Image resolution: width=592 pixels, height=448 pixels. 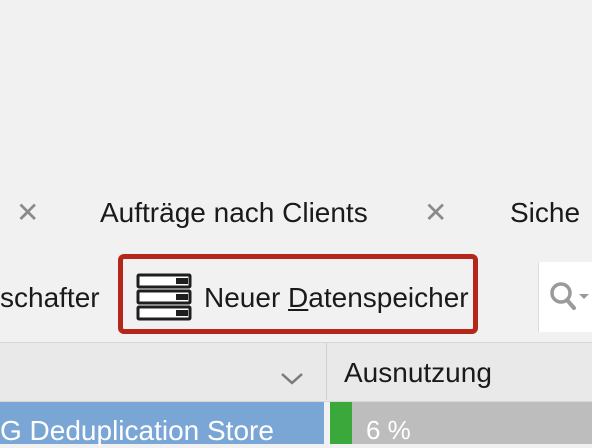 I want to click on chevron-down-icon, so click(x=292, y=379).